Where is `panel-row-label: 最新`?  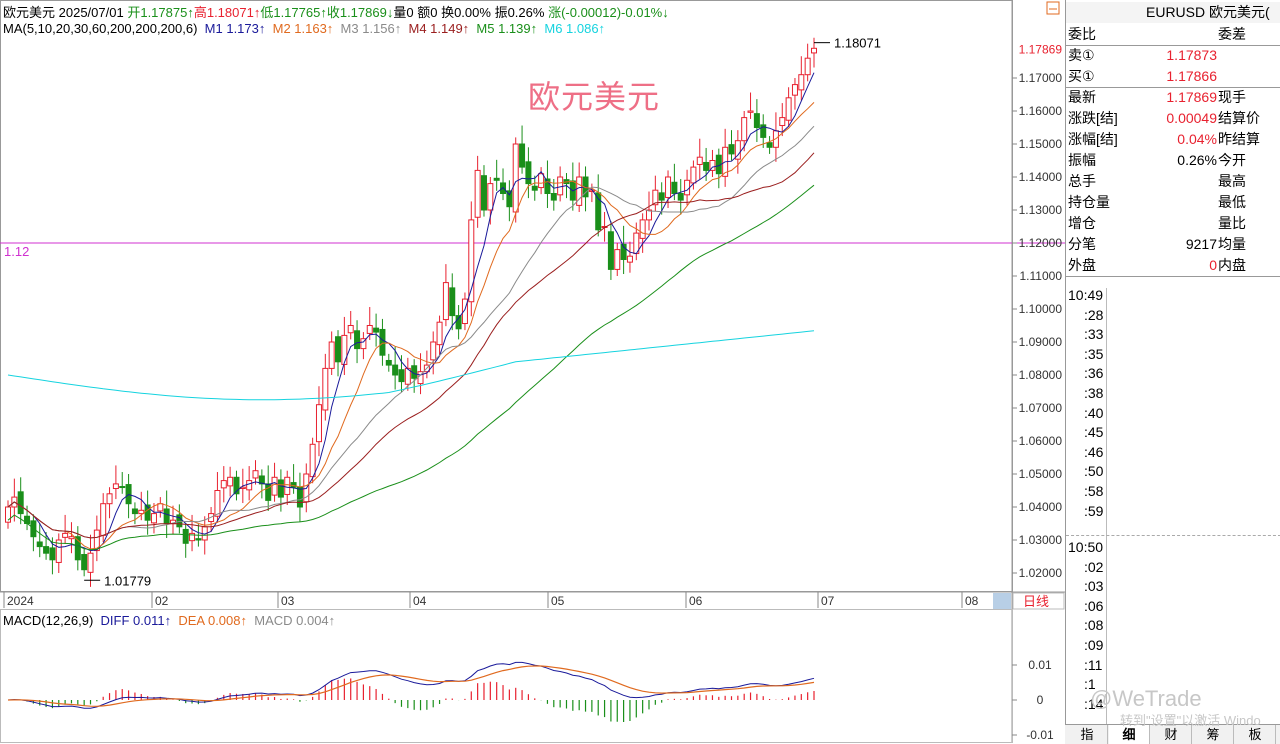 panel-row-label: 最新 is located at coordinates (1082, 97).